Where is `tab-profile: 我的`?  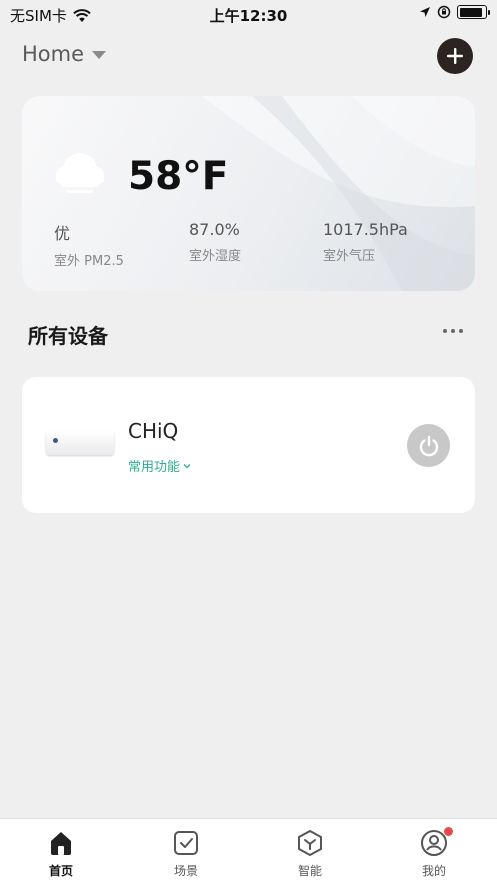
tab-profile: 我的 is located at coordinates (434, 853).